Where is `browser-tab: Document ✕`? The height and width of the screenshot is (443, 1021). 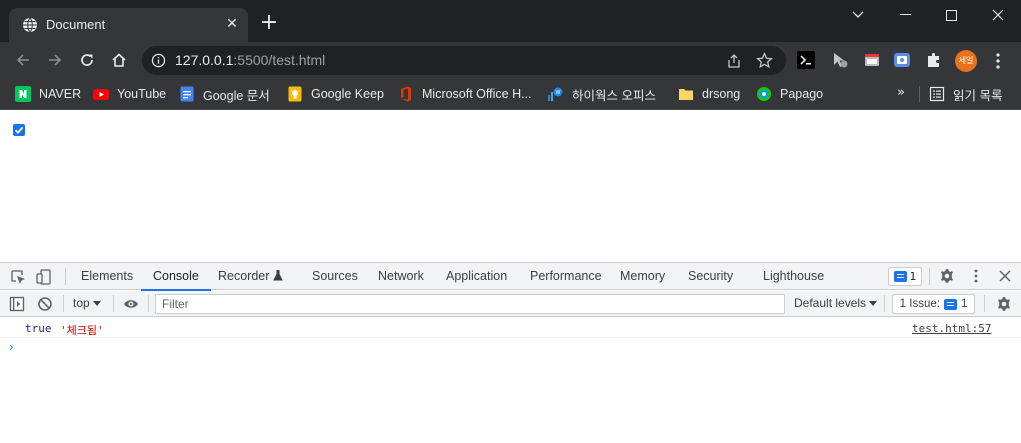
browser-tab: Document ✕ is located at coordinates (128, 25).